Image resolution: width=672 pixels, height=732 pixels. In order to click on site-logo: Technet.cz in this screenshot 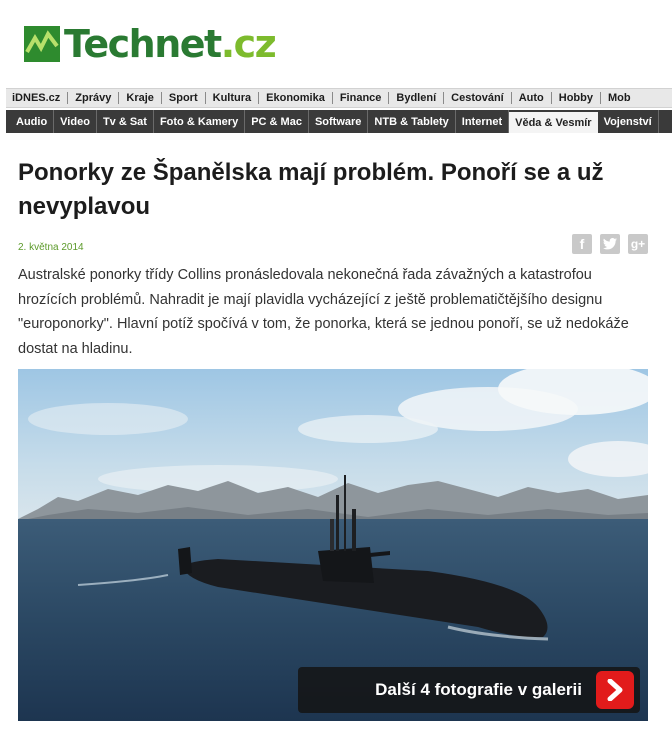, I will do `click(150, 44)`.